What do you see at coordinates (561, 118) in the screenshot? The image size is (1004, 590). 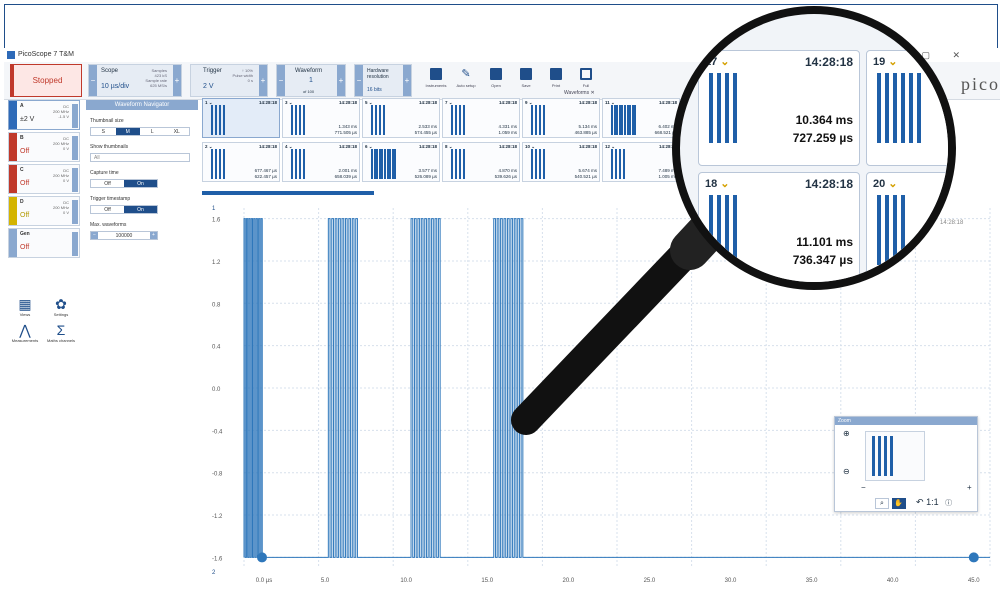 I see `waveform-thumbnail: 9 ⌄ 14:28:18 5.134 ms 463.885 µs` at bounding box center [561, 118].